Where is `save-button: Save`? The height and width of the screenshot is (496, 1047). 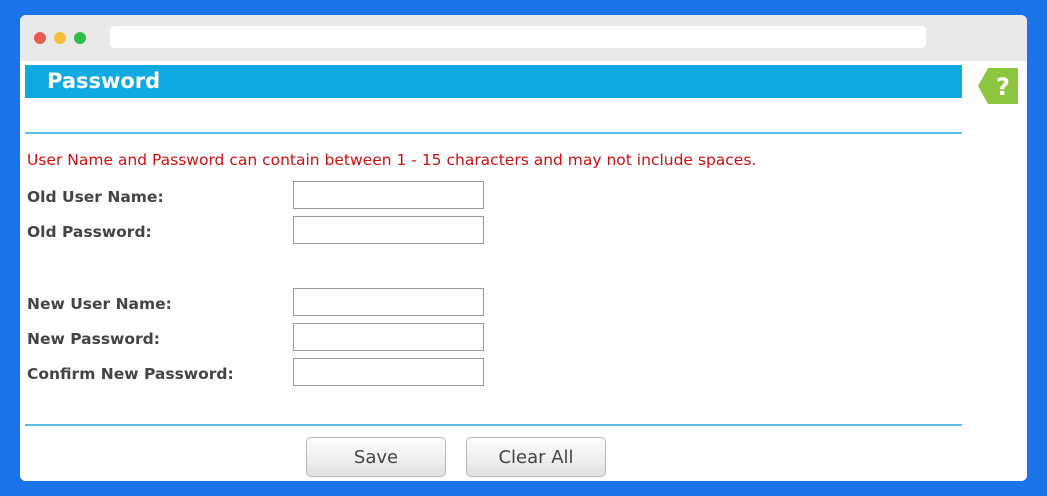 save-button: Save is located at coordinates (376, 457).